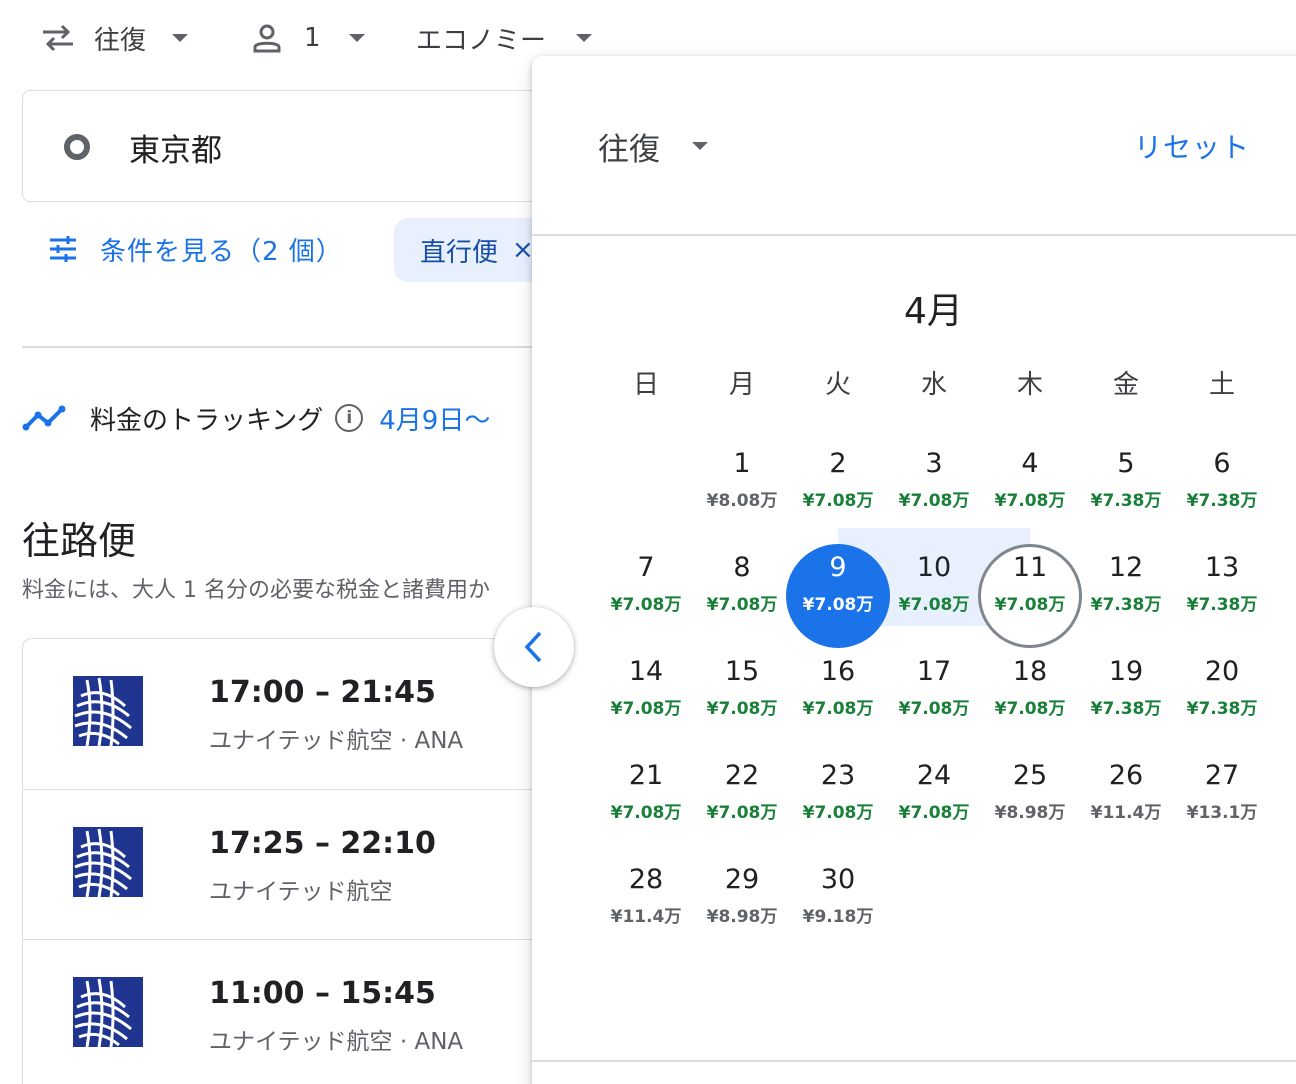 This screenshot has width=1296, height=1084. What do you see at coordinates (322, 692) in the screenshot?
I see `flight-time: 17:00 – 21:45` at bounding box center [322, 692].